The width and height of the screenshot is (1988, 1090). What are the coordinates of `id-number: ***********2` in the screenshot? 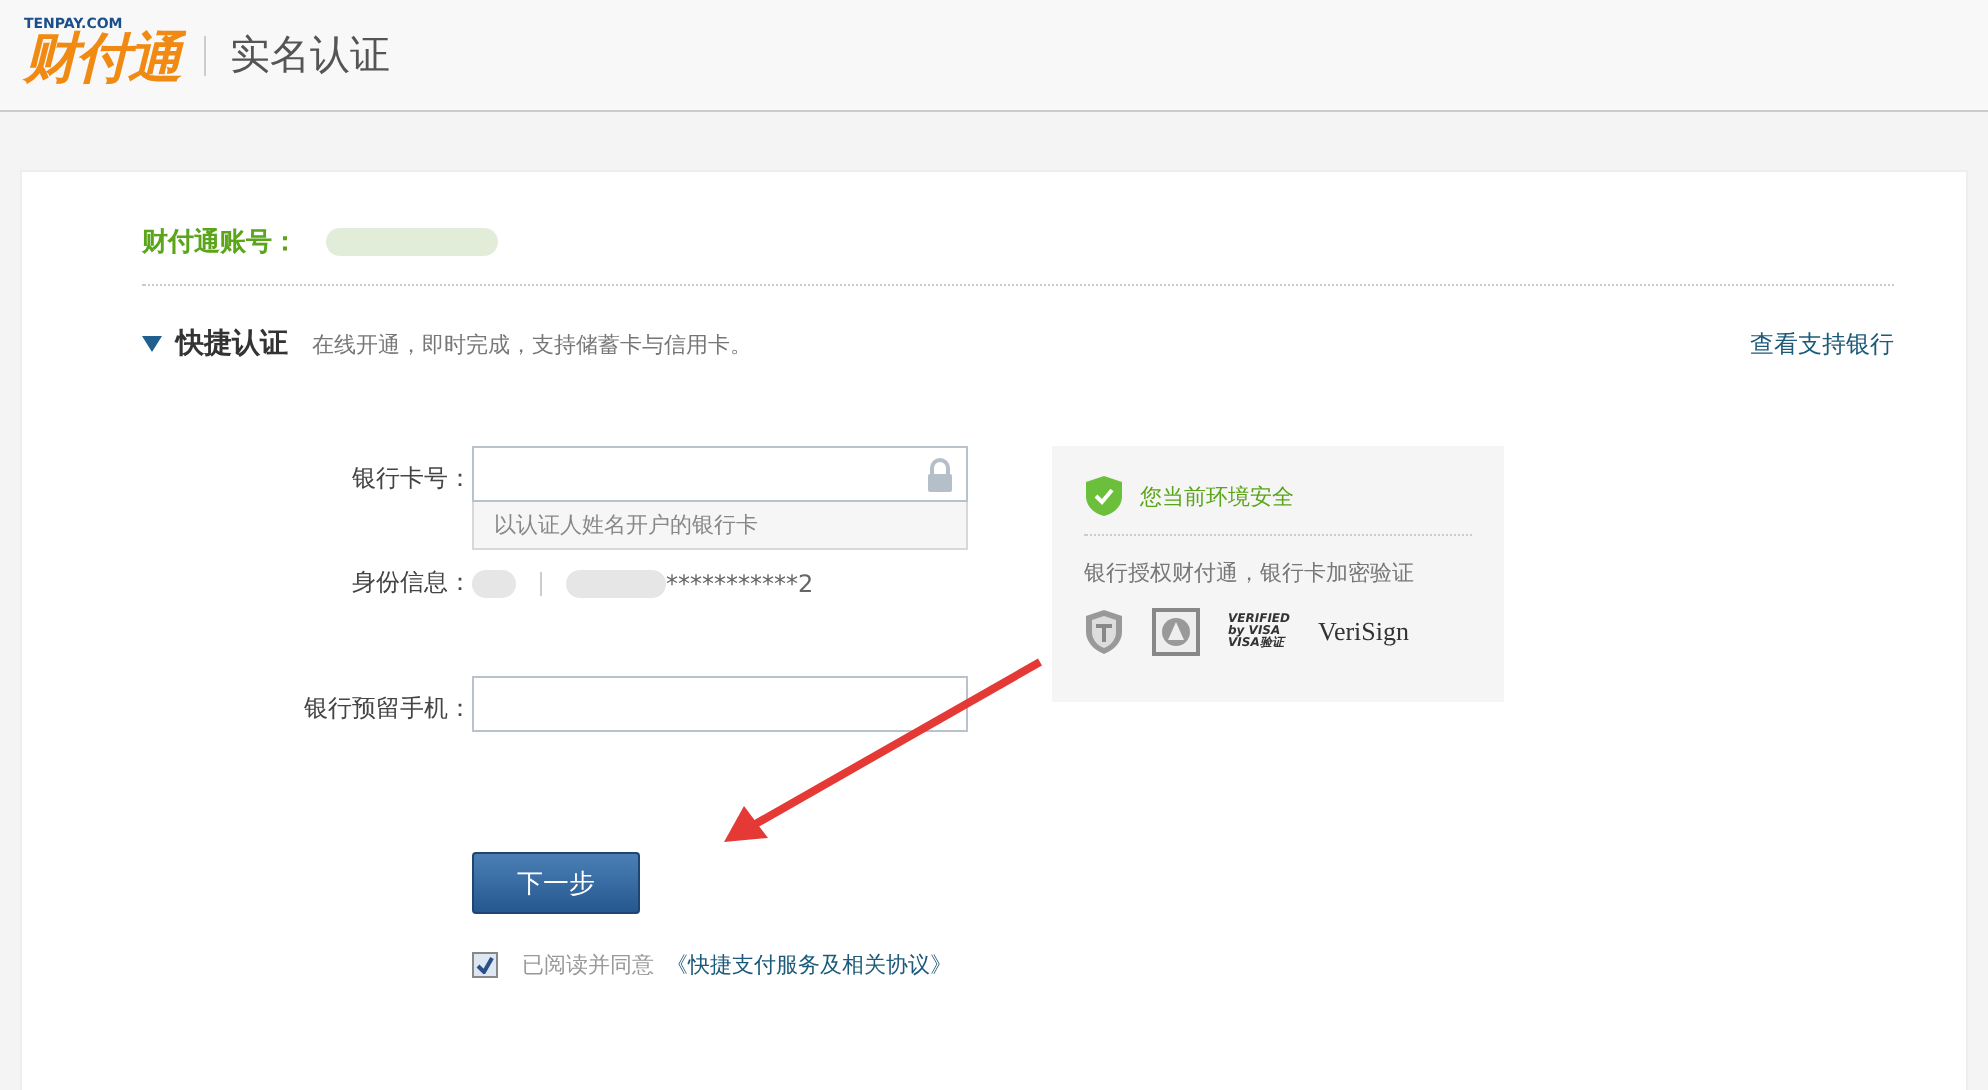 It's located at (740, 583).